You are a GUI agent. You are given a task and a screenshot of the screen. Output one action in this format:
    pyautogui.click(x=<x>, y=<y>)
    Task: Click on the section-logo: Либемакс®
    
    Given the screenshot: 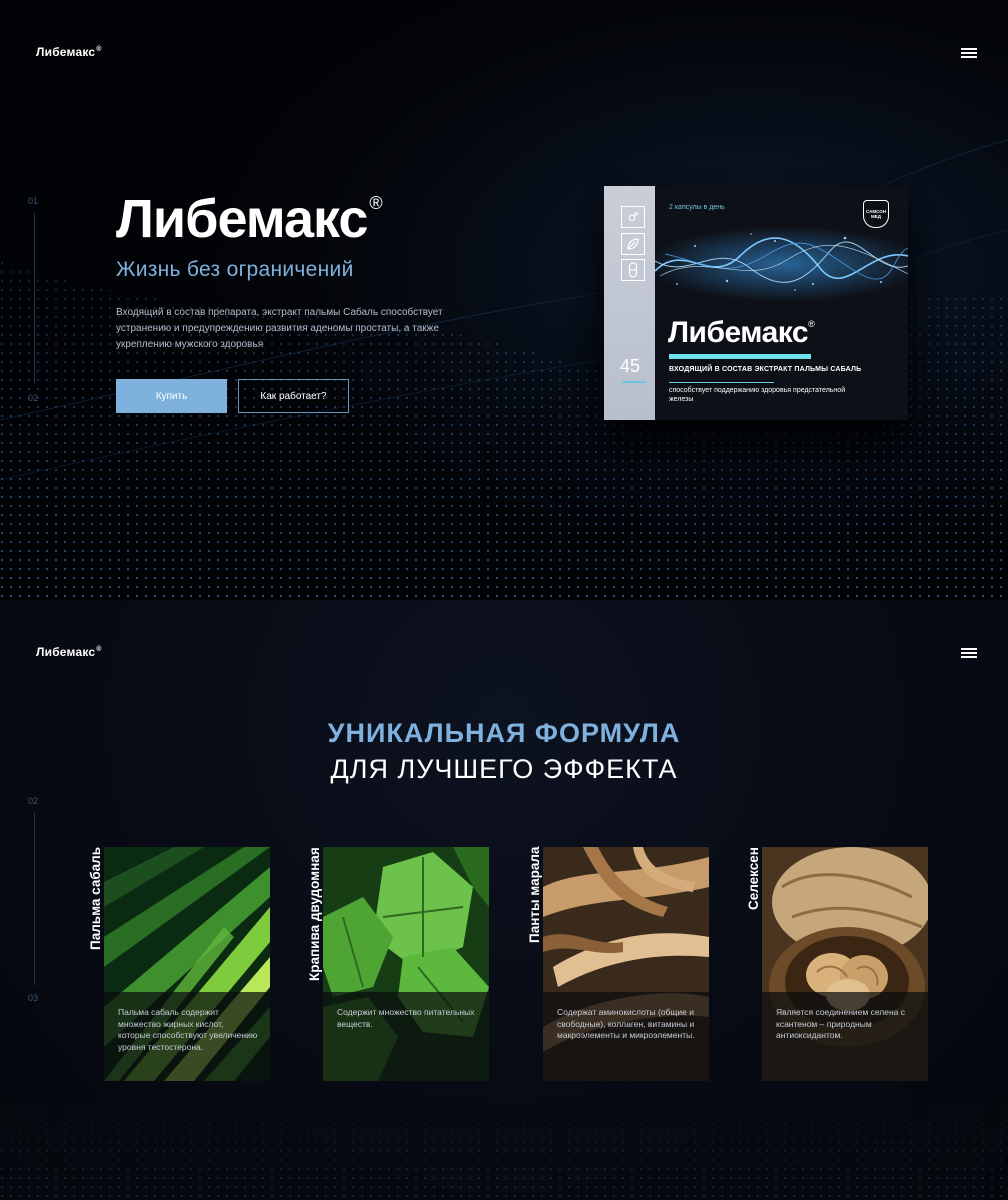 What is the action you would take?
    pyautogui.click(x=69, y=652)
    